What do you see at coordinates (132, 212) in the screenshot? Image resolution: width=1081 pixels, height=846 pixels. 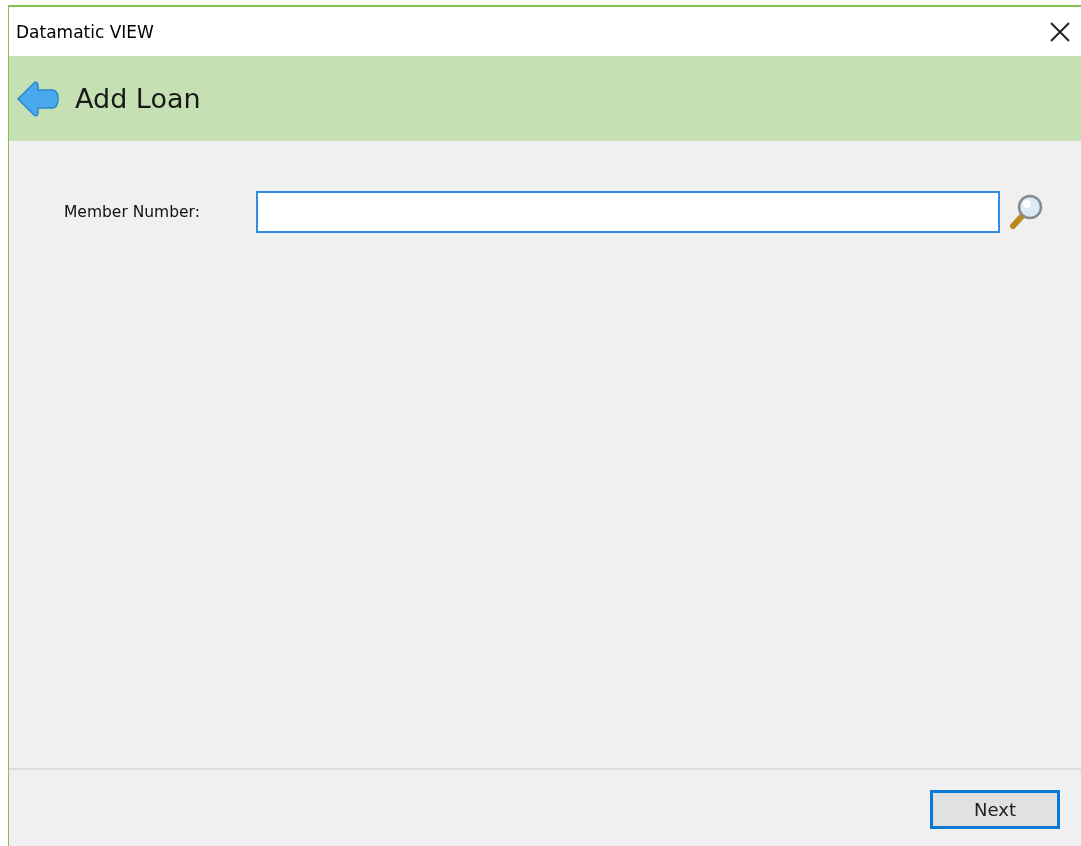 I see `field-label: Member Number:` at bounding box center [132, 212].